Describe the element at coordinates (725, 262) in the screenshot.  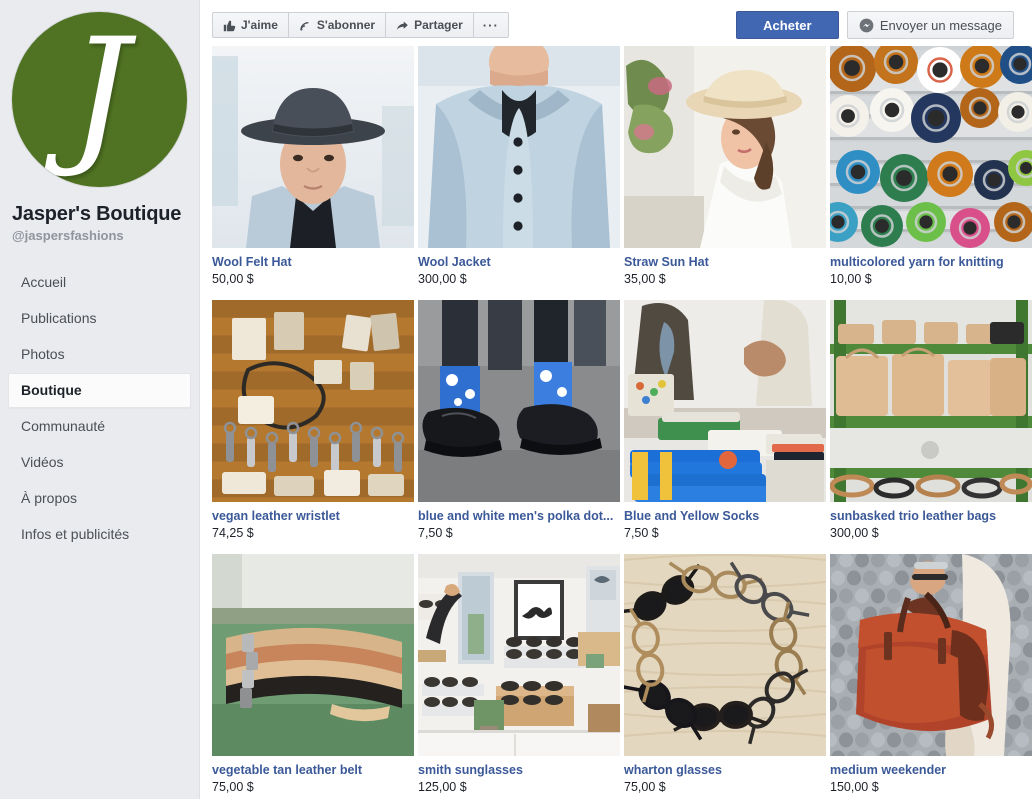
I see `product-name: Straw Sun Hat` at that location.